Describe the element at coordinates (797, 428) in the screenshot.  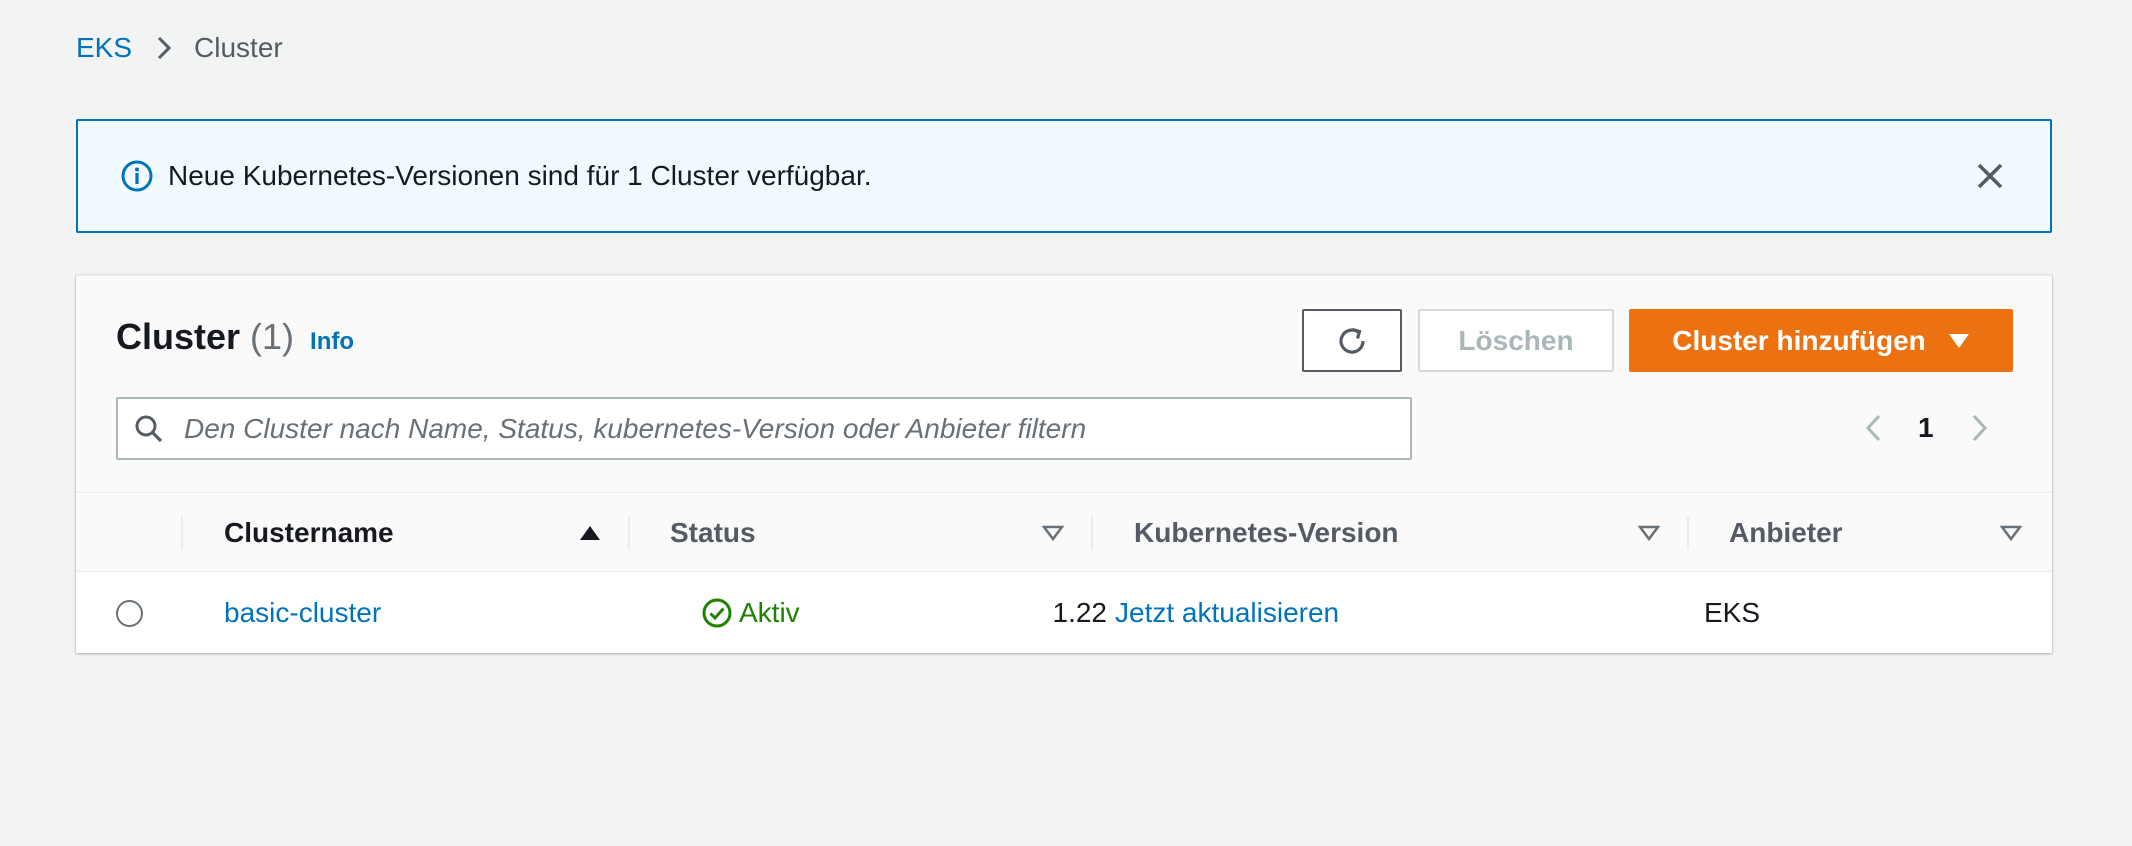
I see `search-input` at that location.